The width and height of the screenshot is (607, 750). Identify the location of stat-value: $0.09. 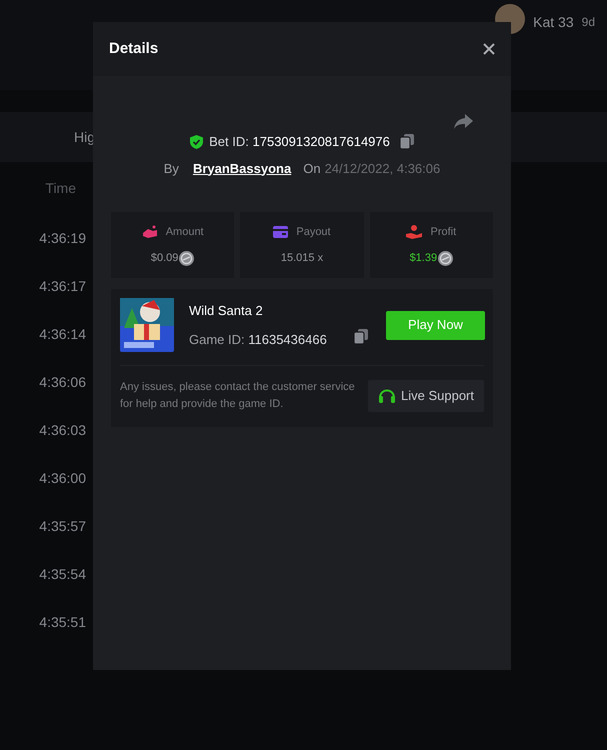
(164, 258).